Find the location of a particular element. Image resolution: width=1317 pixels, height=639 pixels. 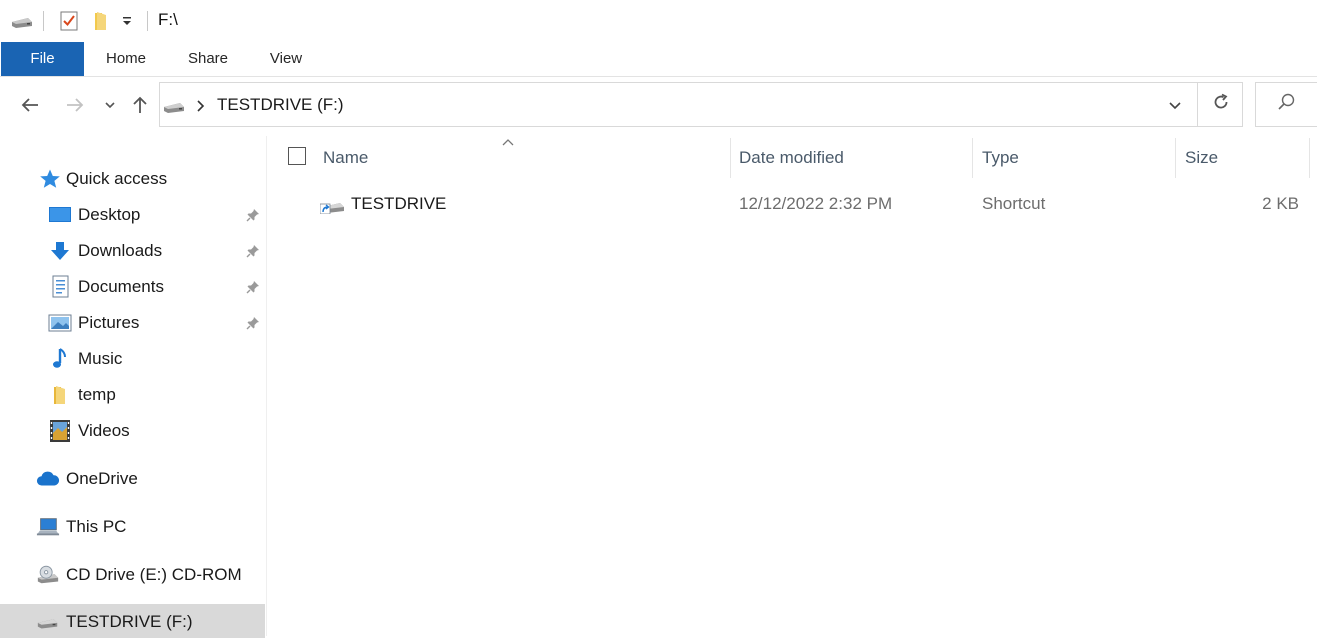

nav-label: OneDrive is located at coordinates (102, 478).